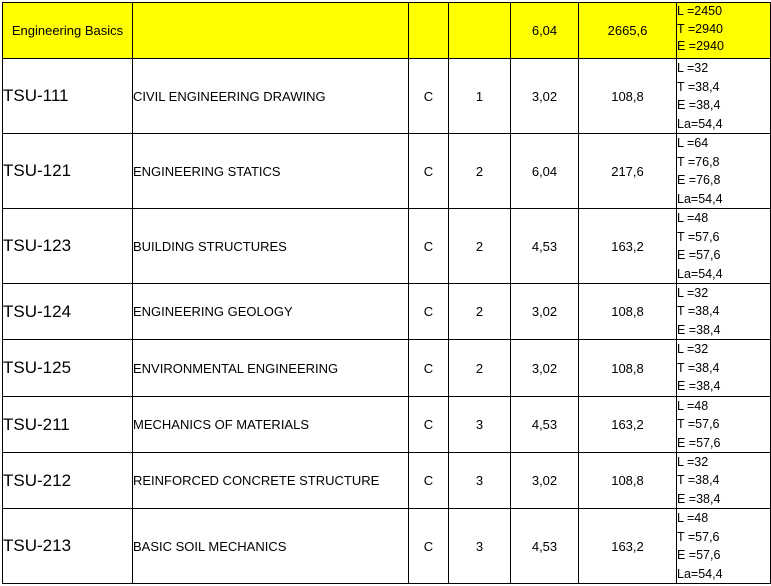 The height and width of the screenshot is (586, 771). What do you see at coordinates (479, 30) in the screenshot?
I see `header-empty-semester` at bounding box center [479, 30].